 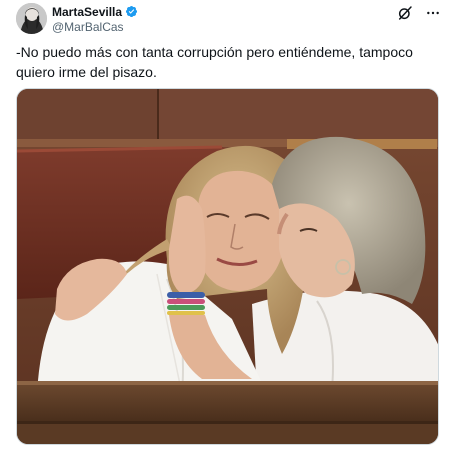 What do you see at coordinates (405, 13) in the screenshot?
I see `slashed-circle-icon` at bounding box center [405, 13].